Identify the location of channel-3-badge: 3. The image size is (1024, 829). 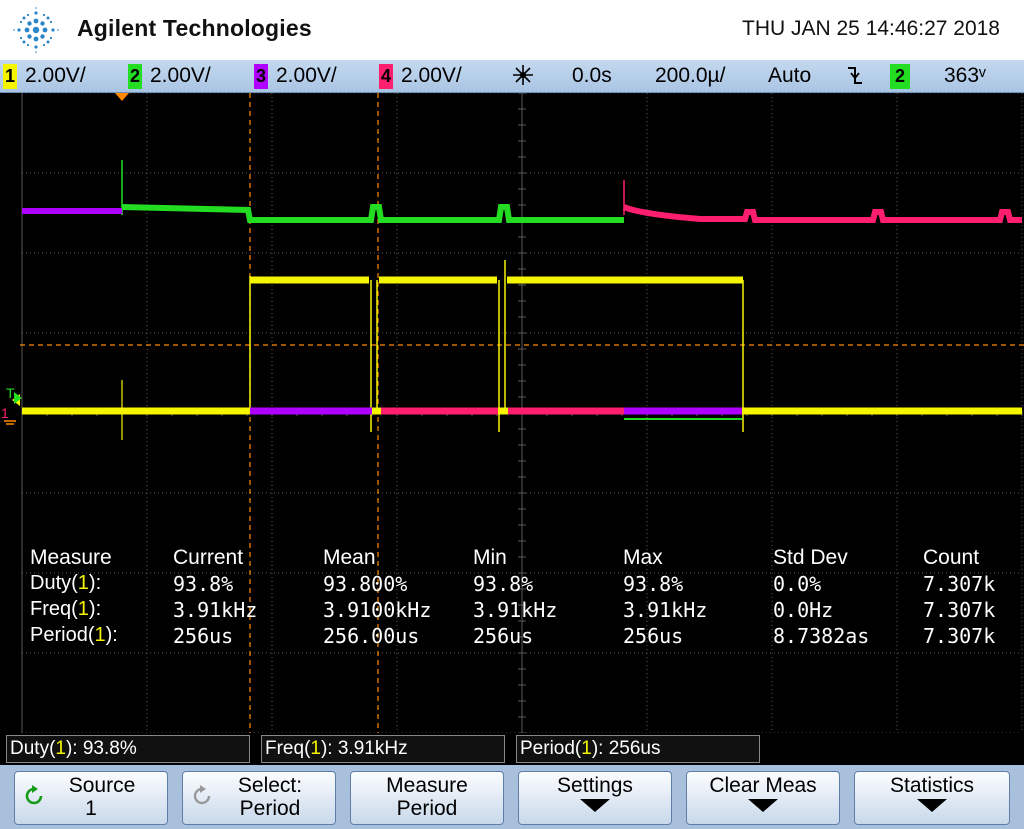
(261, 76).